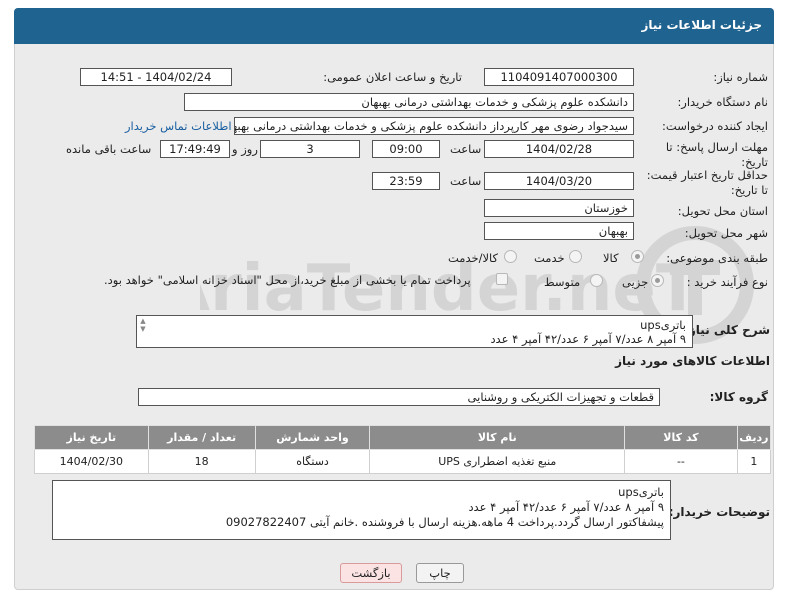 This screenshot has width=788, height=598. Describe the element at coordinates (201, 461) in the screenshot. I see `cell-qty: 18` at that location.